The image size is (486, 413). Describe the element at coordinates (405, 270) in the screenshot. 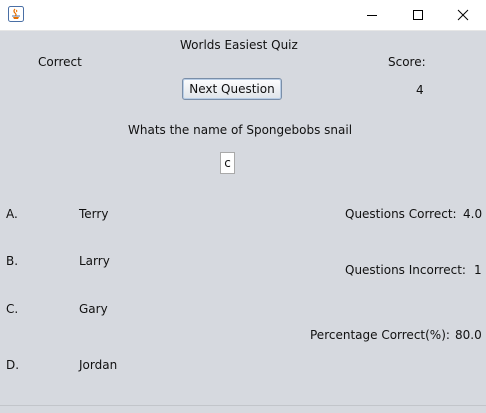

I see `questions-incorrect-label: Questions Incorrect:` at that location.